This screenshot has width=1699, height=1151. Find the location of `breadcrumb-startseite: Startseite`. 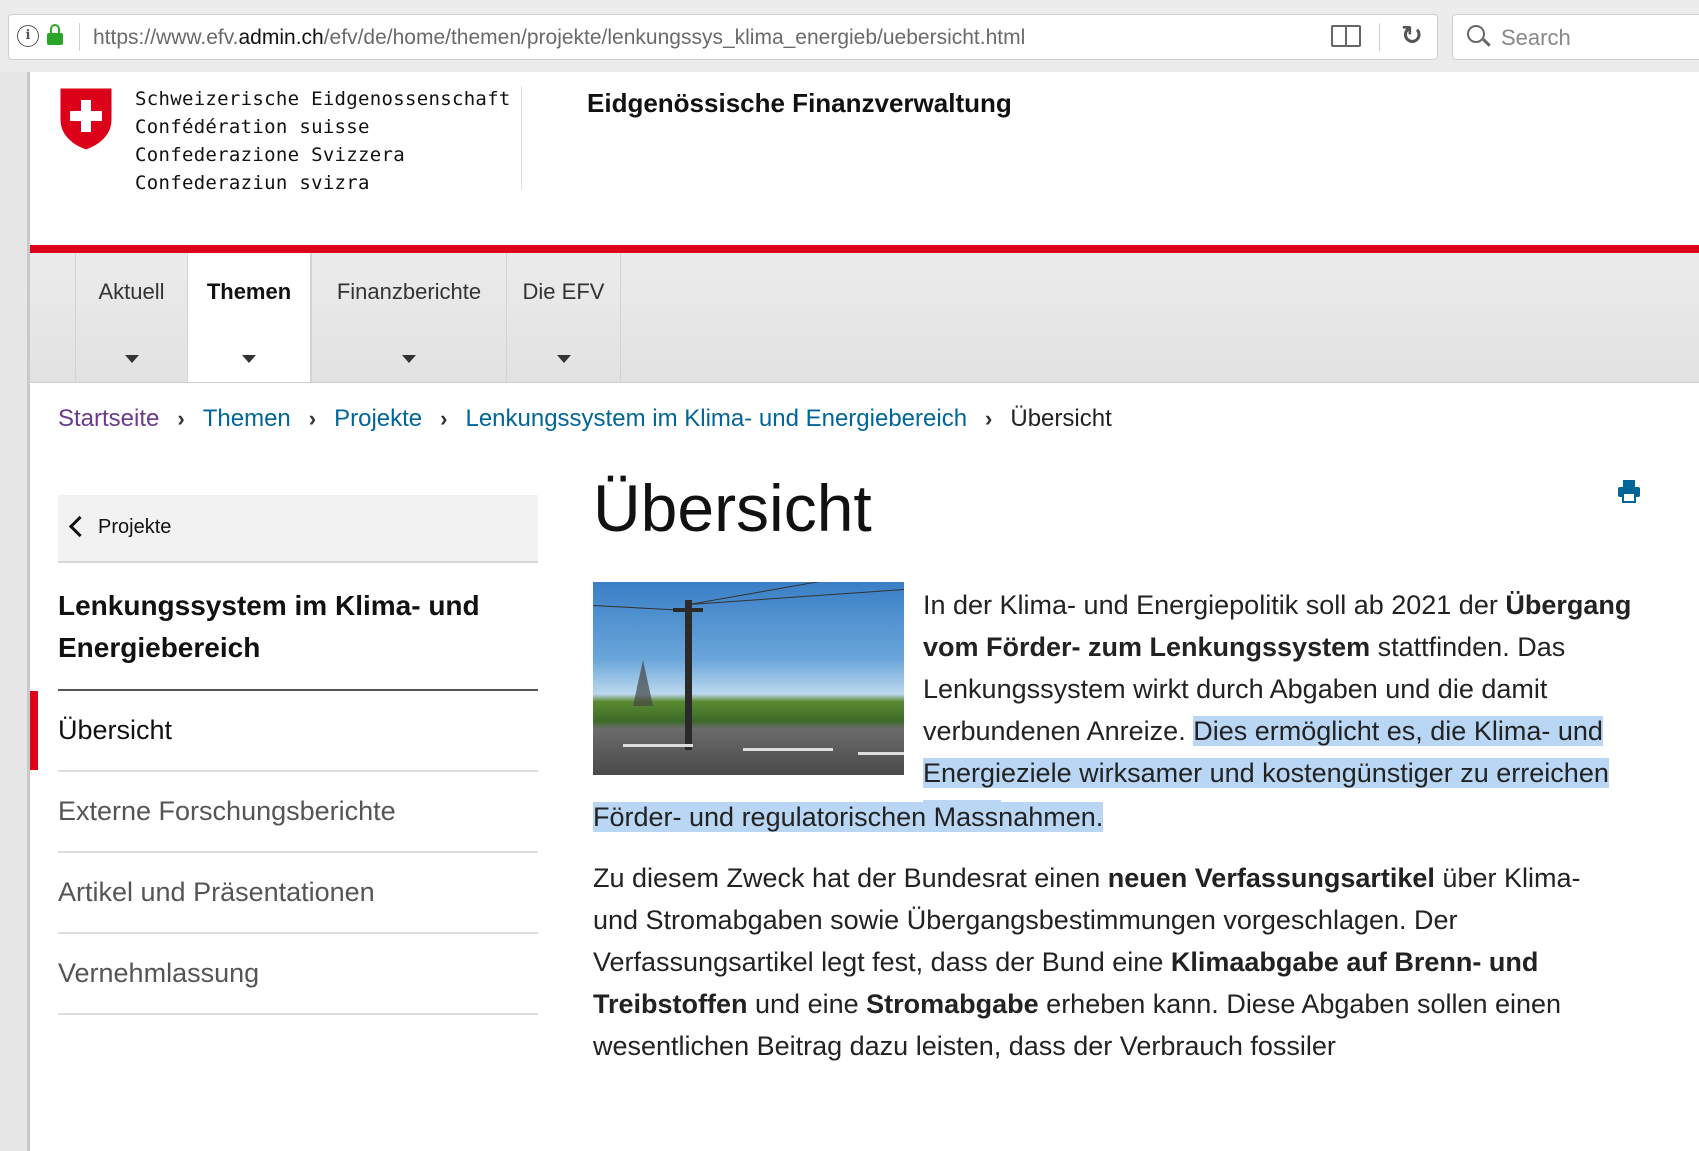

breadcrumb-startseite: Startseite is located at coordinates (108, 419).